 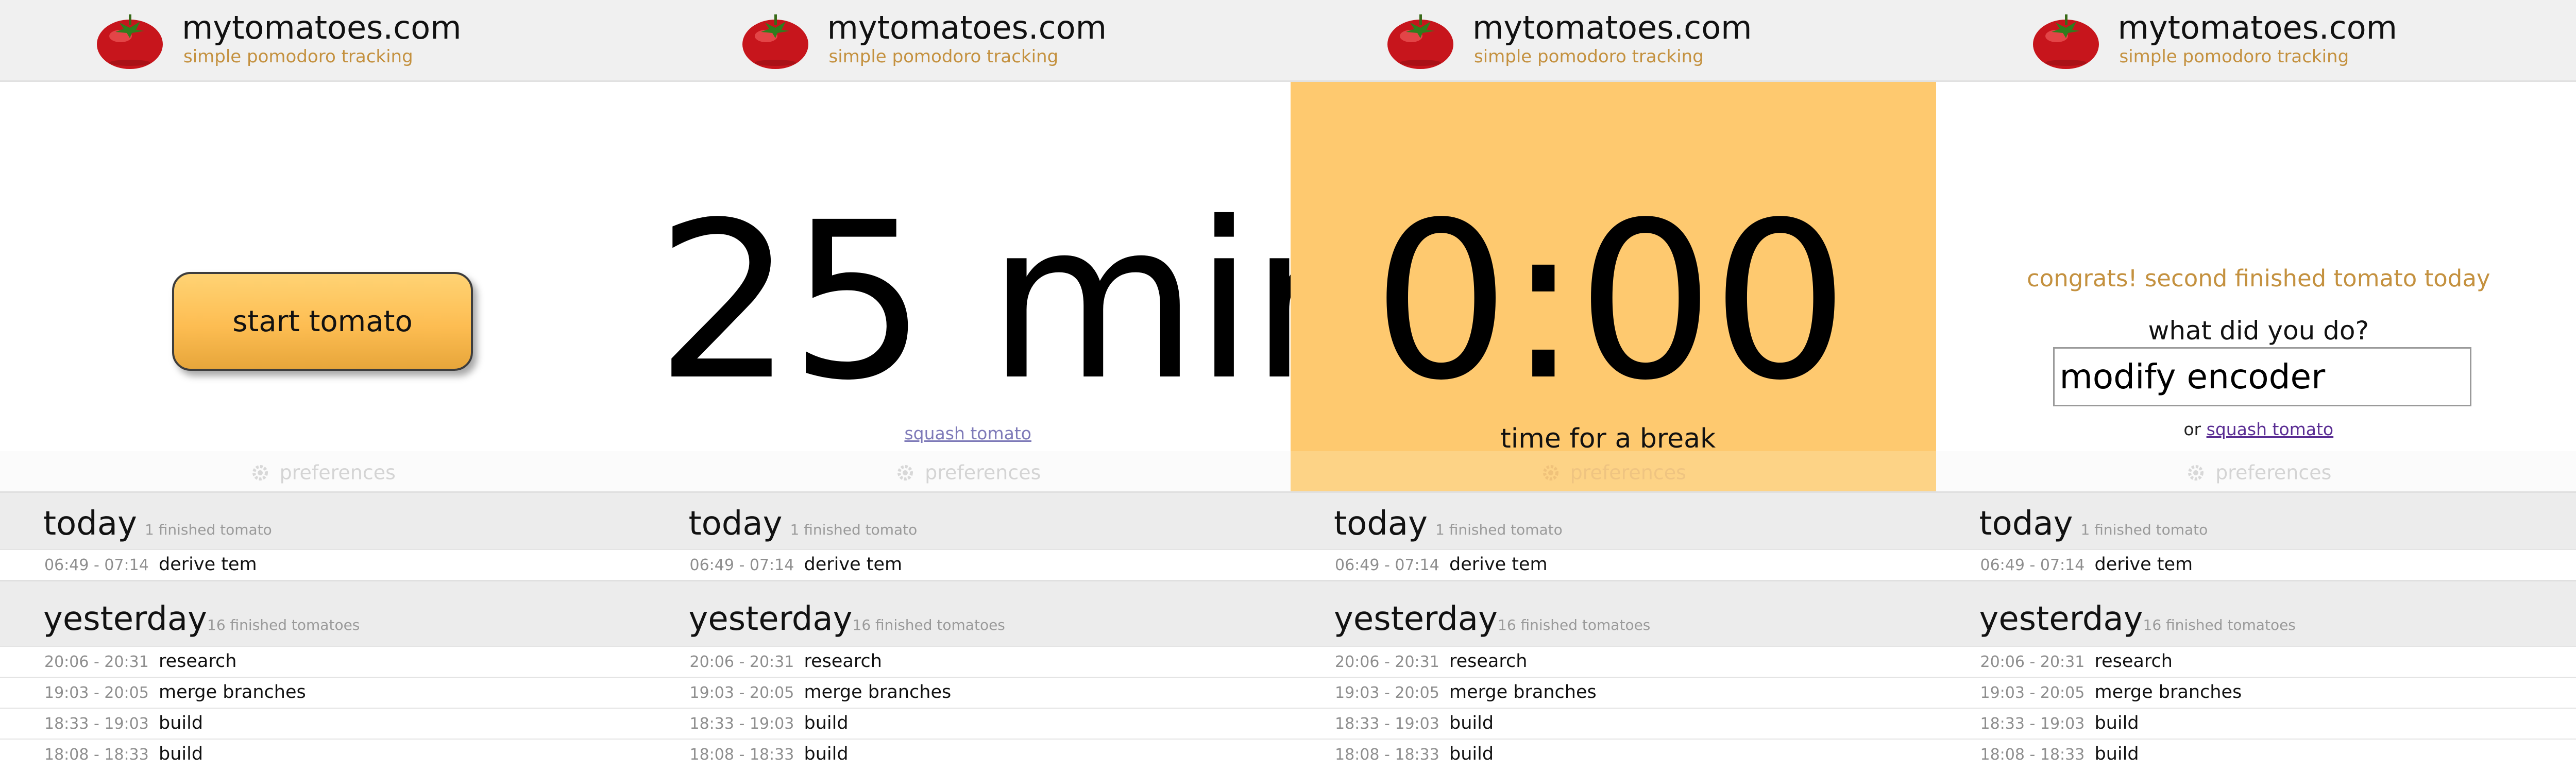 I want to click on site-tagline: simple pomodoro tracking, so click(x=1589, y=56).